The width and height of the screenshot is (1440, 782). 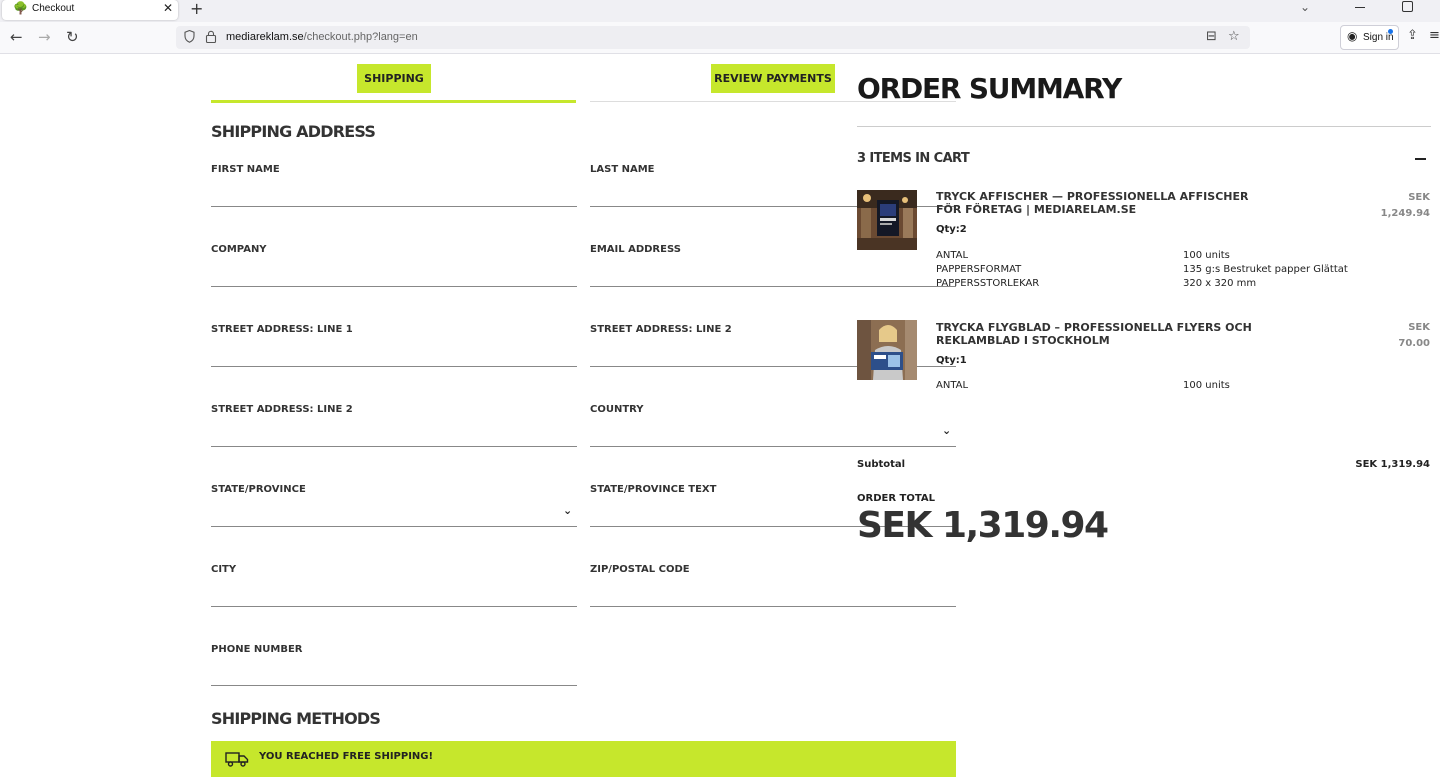 What do you see at coordinates (640, 569) in the screenshot?
I see `zip-label: ZIP/POSTAL CODE` at bounding box center [640, 569].